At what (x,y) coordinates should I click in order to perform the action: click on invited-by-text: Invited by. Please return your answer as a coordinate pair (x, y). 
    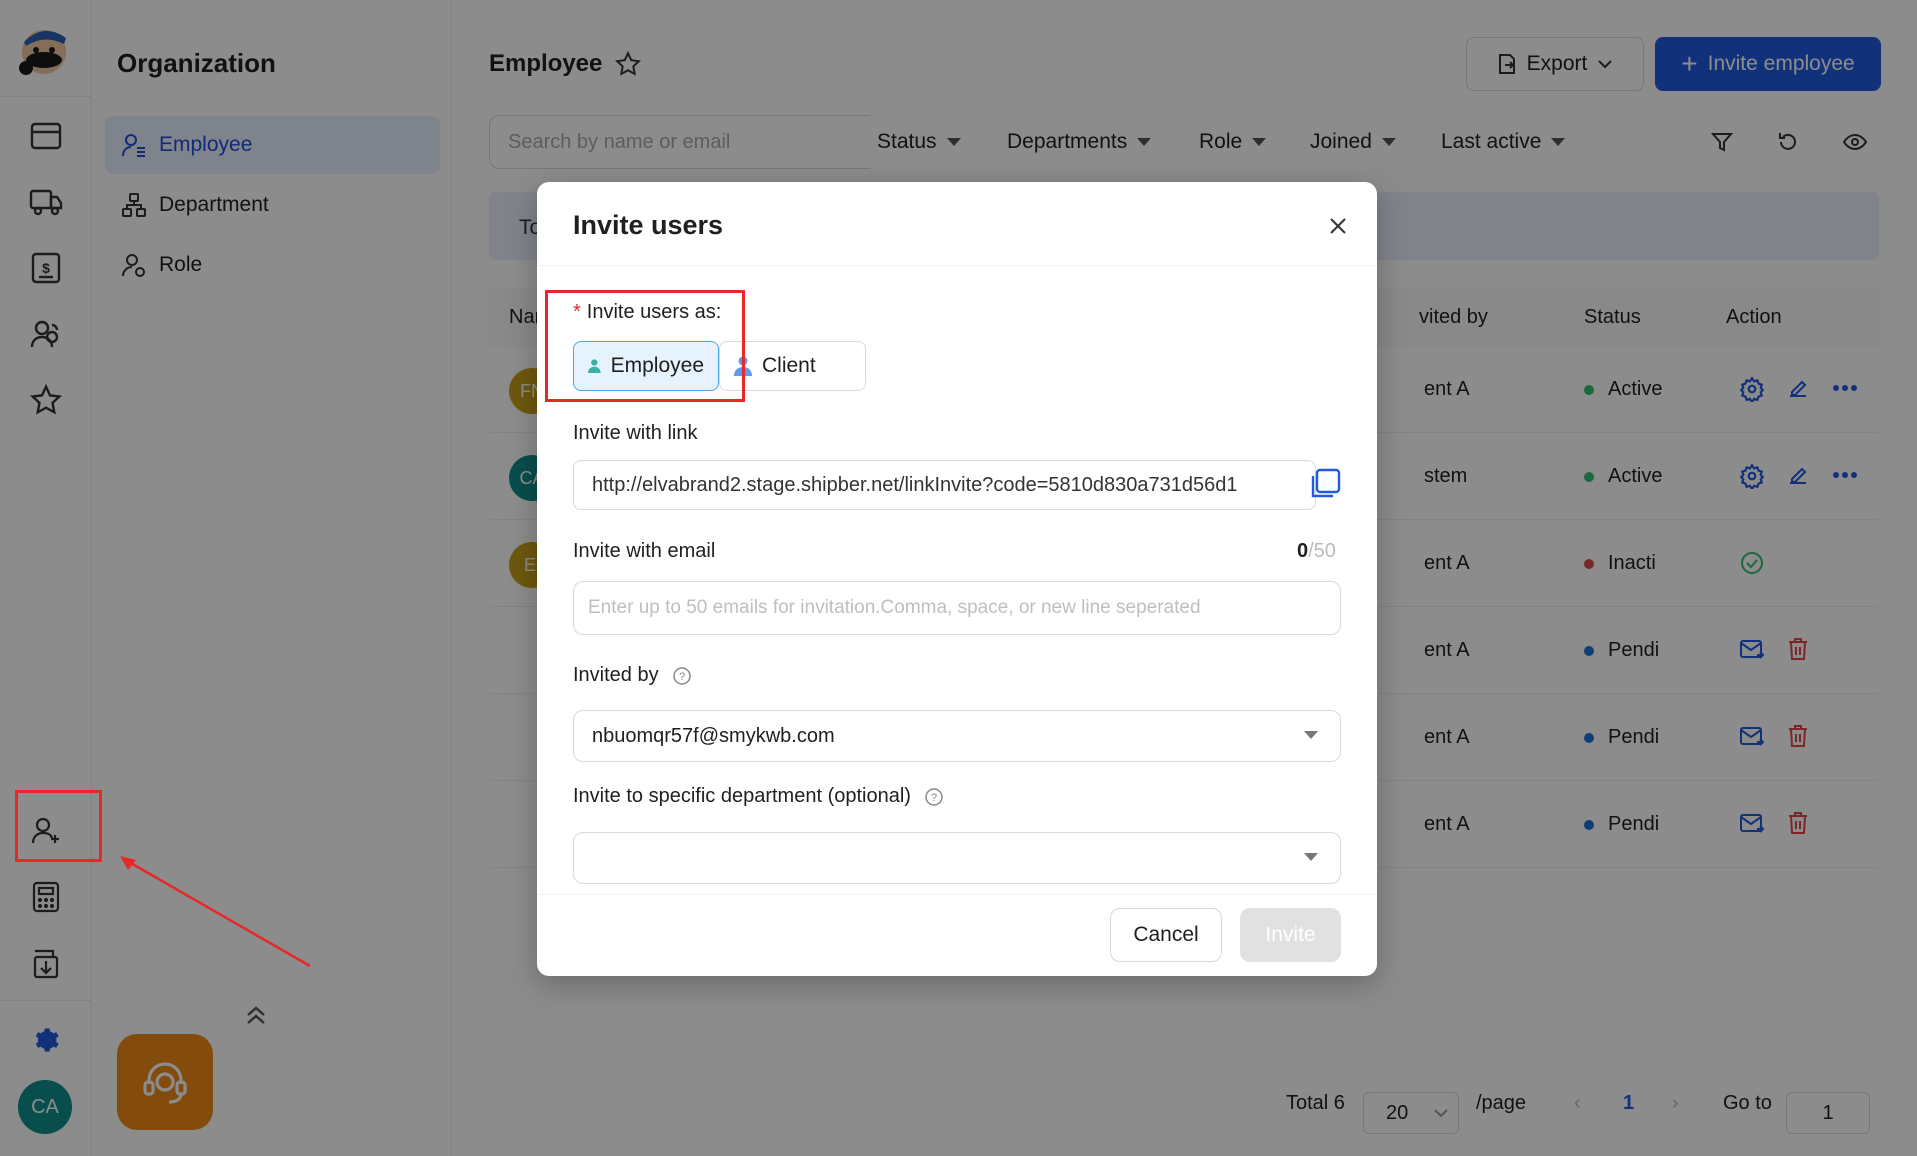
    Looking at the image, I should click on (616, 675).